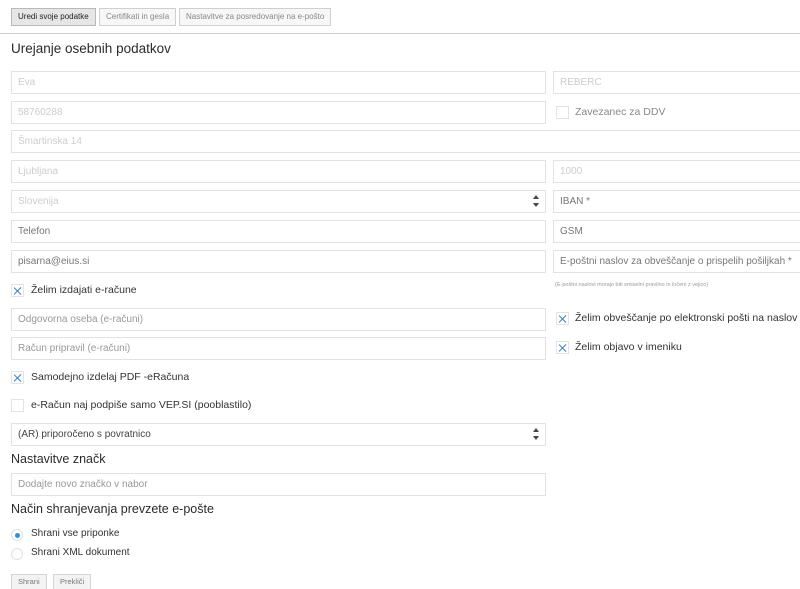 The height and width of the screenshot is (589, 800). I want to click on tab-certificates: Certifikati in gesla, so click(138, 17).